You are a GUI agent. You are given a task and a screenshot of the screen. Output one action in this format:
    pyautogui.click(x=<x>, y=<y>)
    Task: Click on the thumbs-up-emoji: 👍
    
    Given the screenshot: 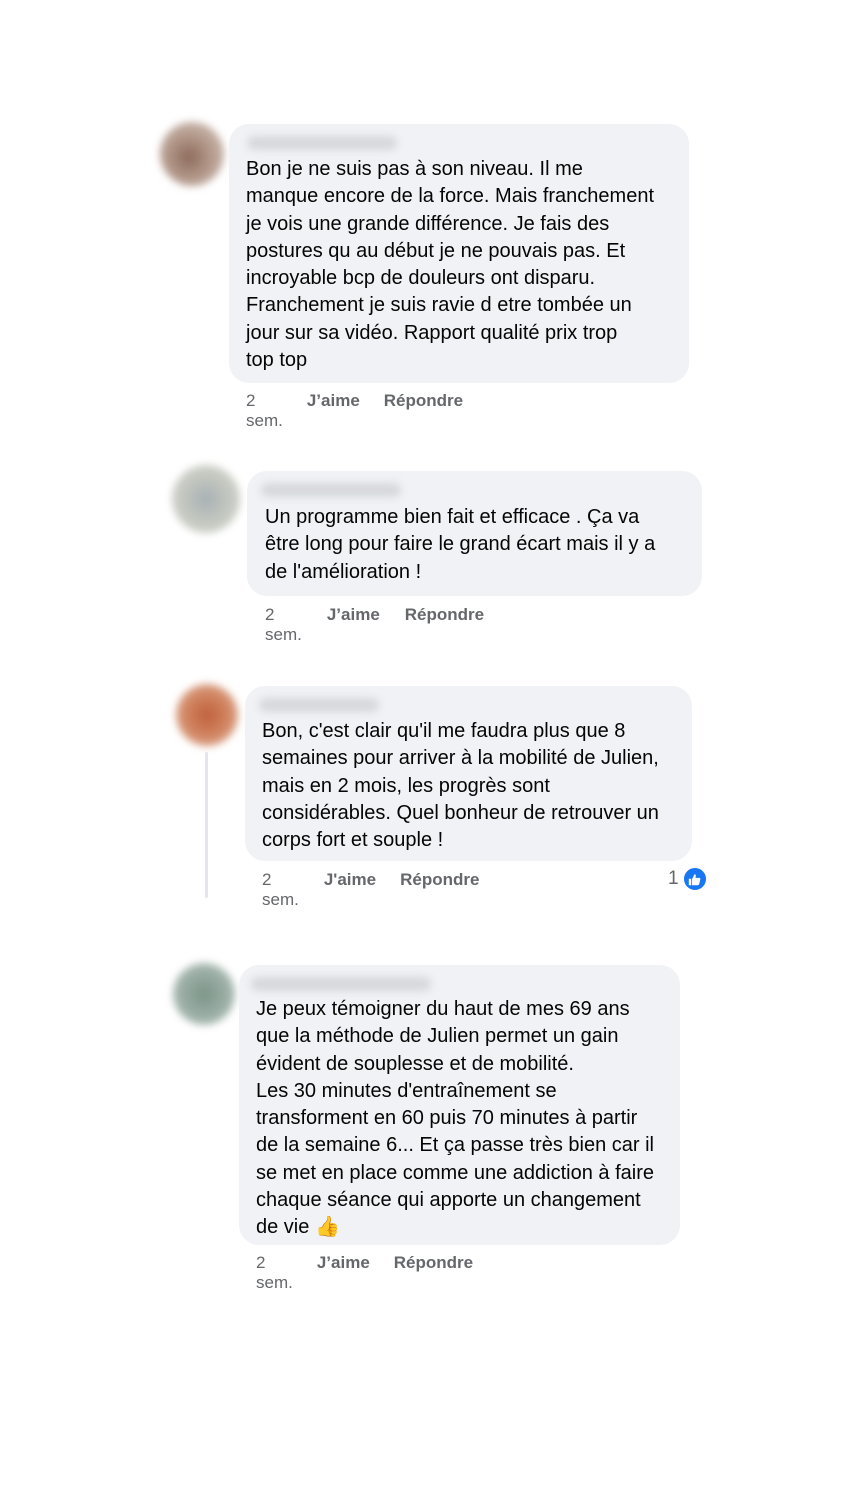 What is the action you would take?
    pyautogui.click(x=327, y=1227)
    